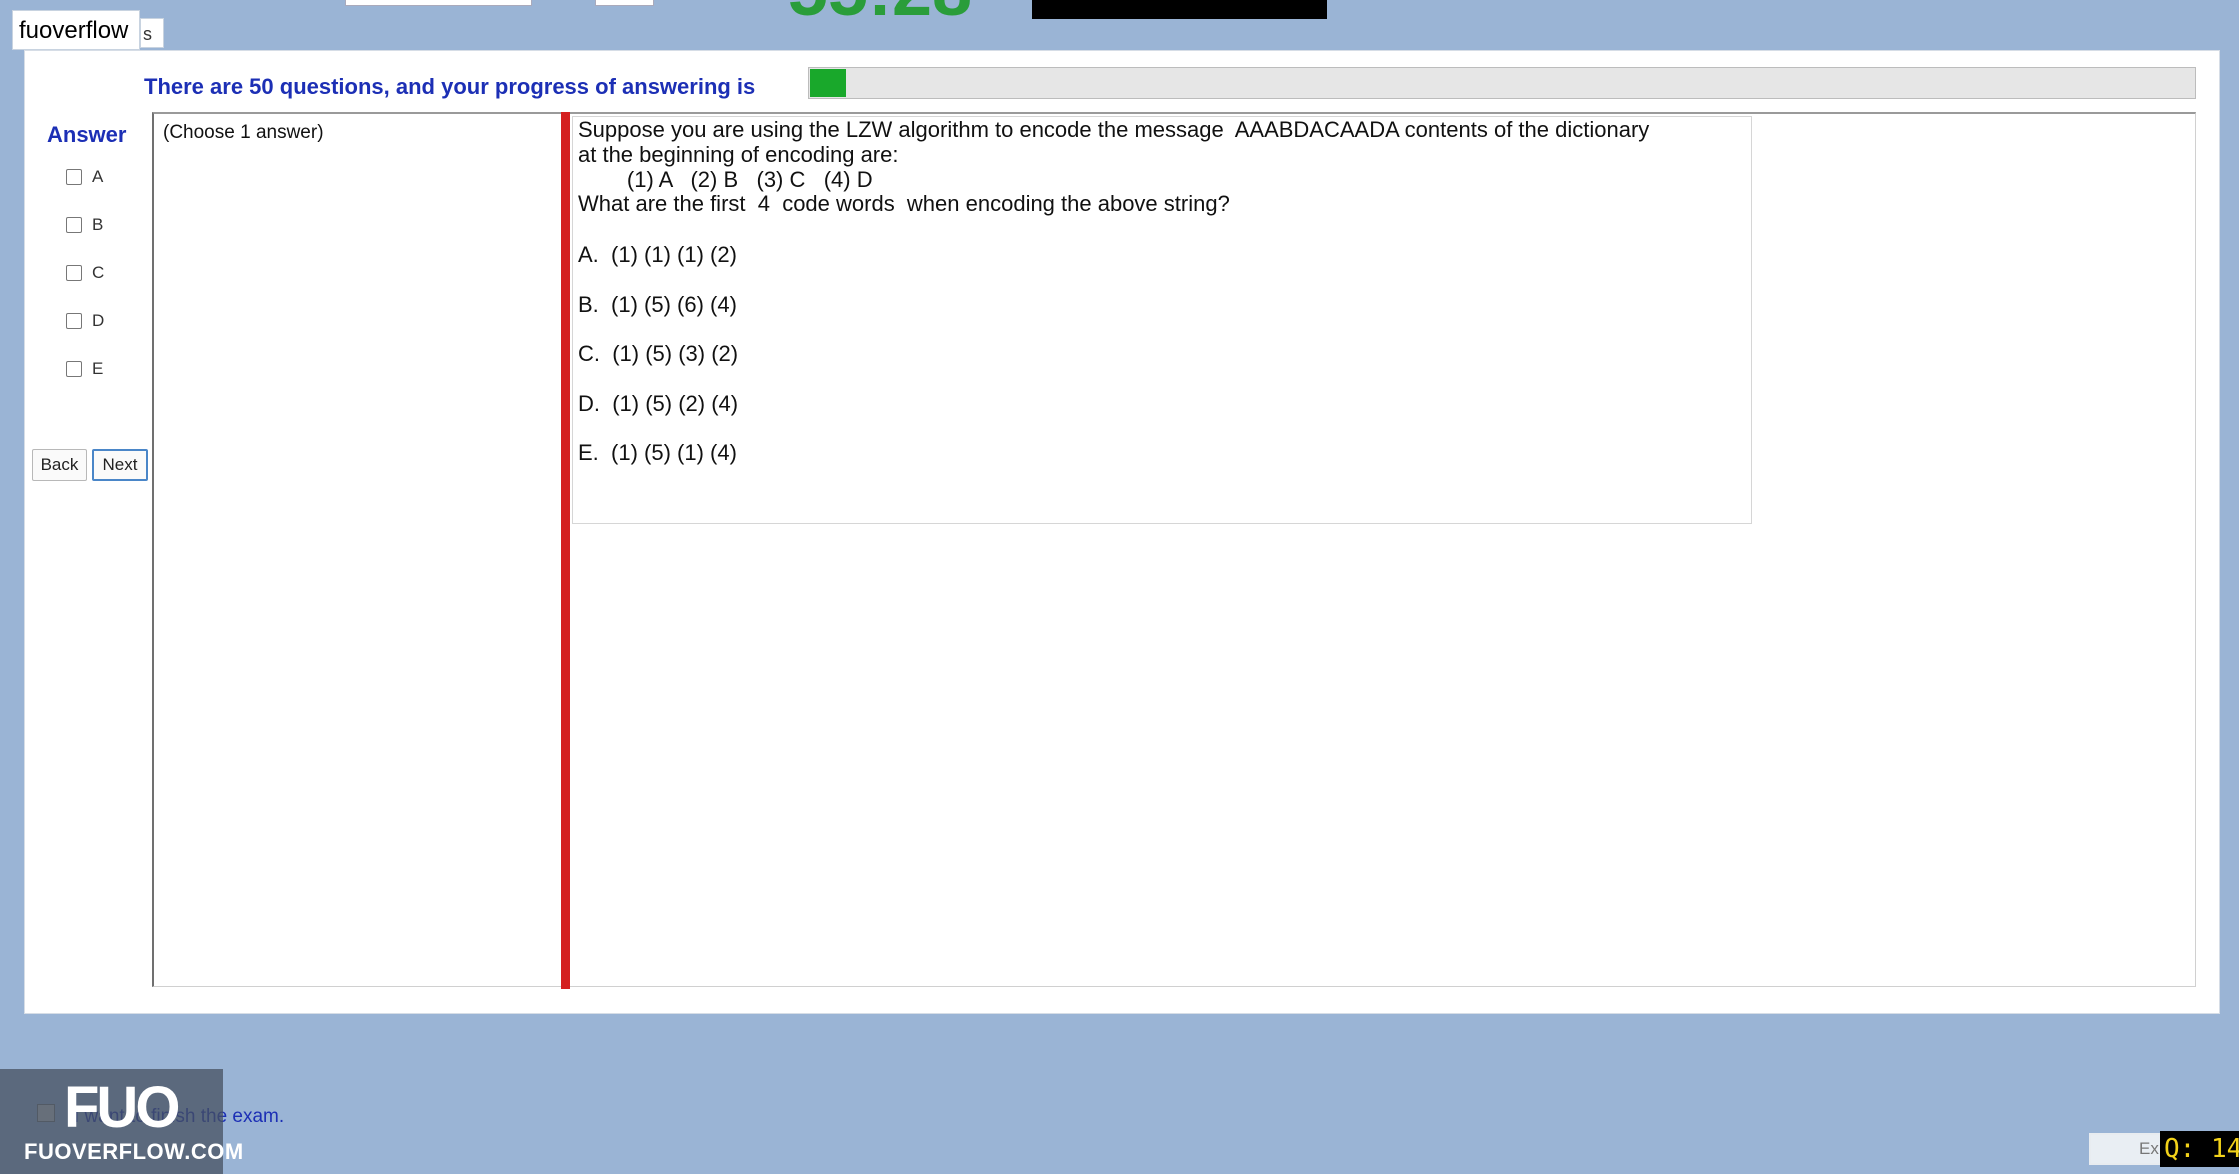 The image size is (2239, 1174). Describe the element at coordinates (657, 254) in the screenshot. I see `choice-text: A. (1) (1) (1) (2)` at that location.